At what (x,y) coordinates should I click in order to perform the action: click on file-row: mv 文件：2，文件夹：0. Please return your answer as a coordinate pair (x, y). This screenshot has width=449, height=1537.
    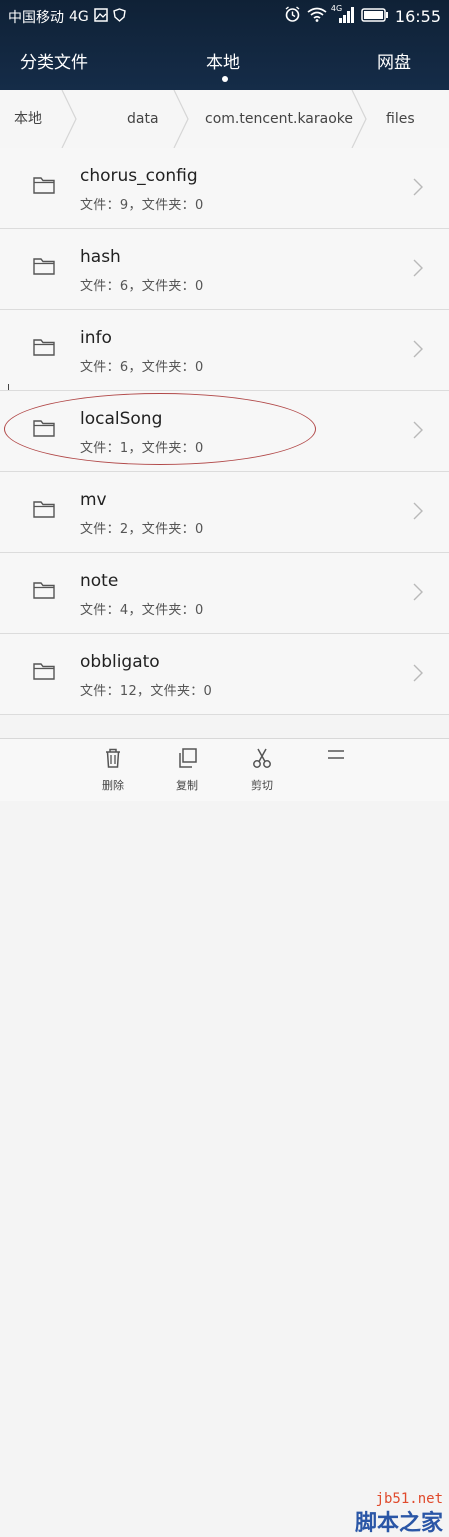
    Looking at the image, I should click on (224, 512).